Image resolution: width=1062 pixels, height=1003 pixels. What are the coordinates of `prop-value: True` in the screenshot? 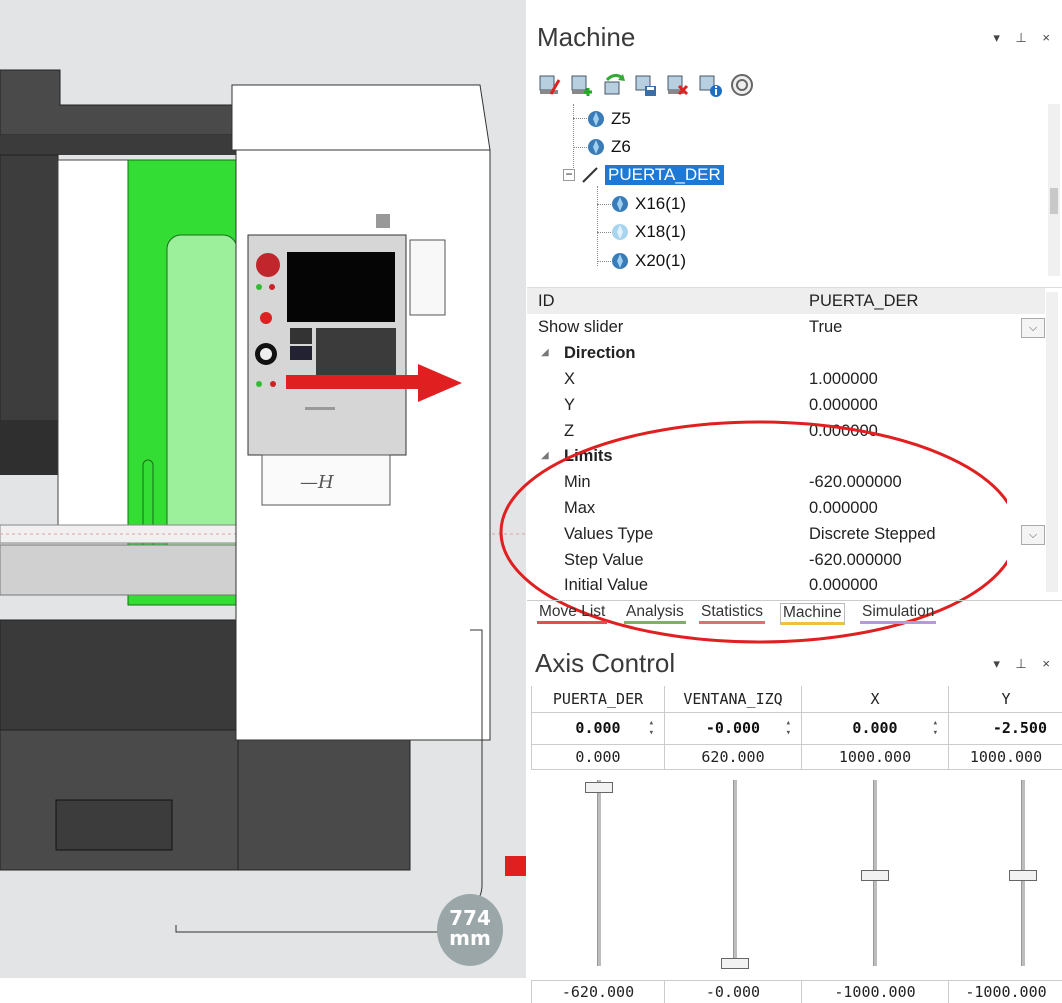 It's located at (826, 327).